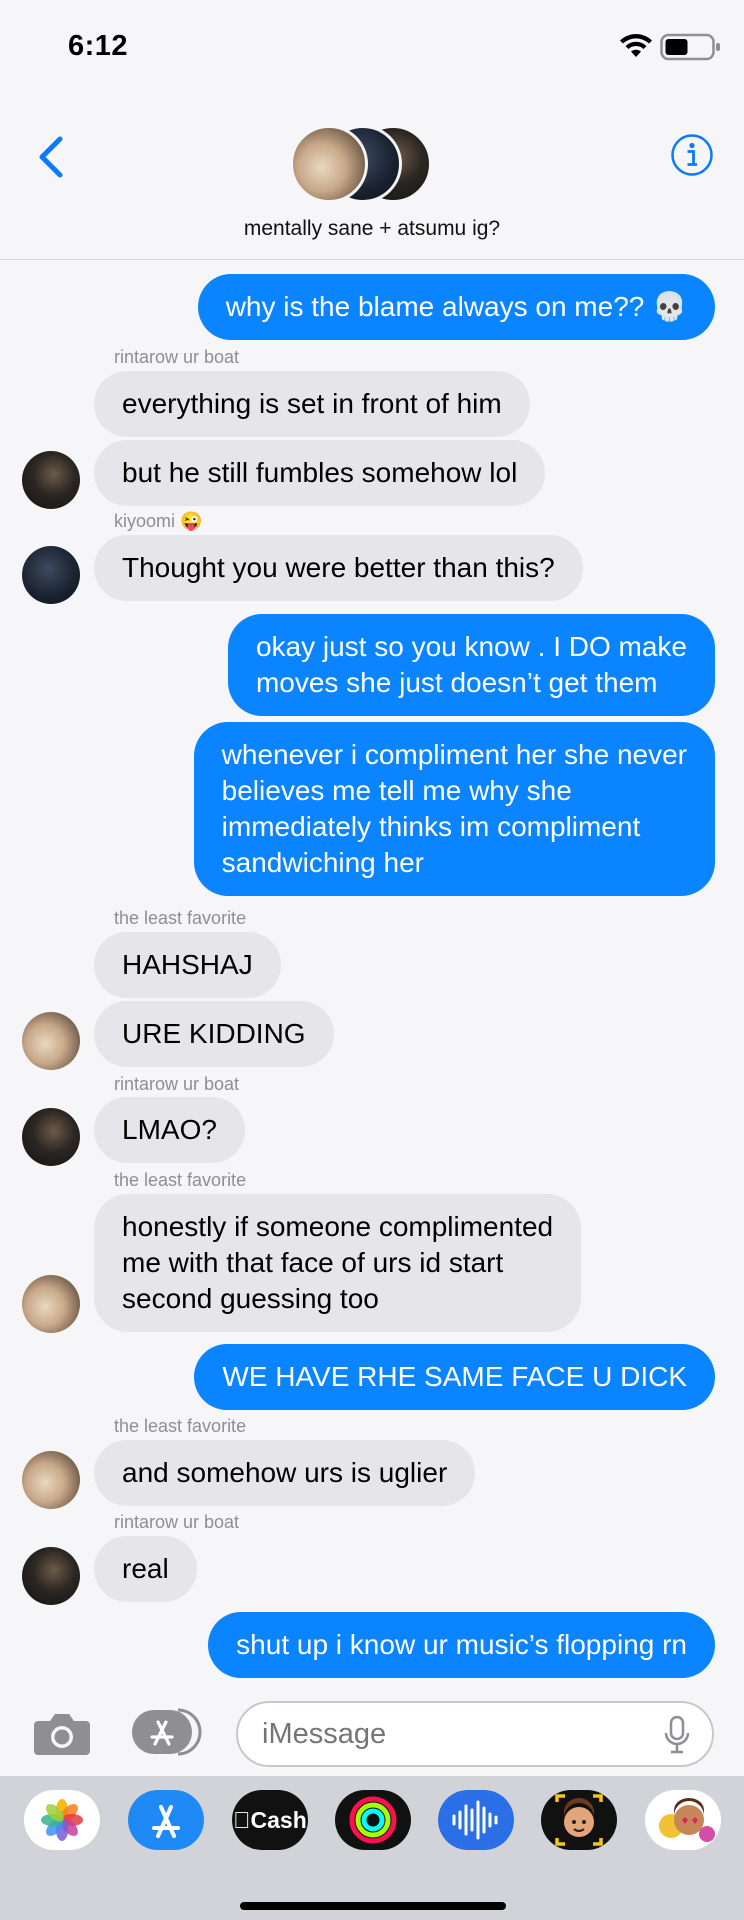 The image size is (744, 1920). I want to click on conversation-header: mentally sane + atsumu ig?, so click(372, 177).